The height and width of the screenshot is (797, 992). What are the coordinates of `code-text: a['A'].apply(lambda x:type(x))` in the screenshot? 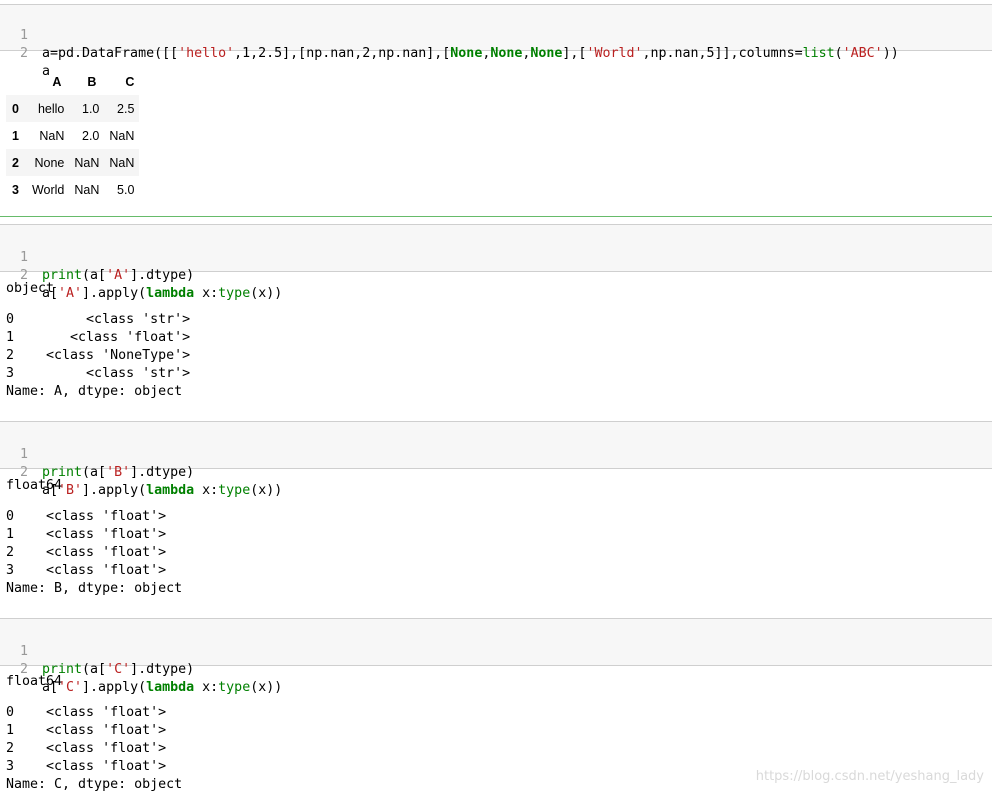 It's located at (162, 294).